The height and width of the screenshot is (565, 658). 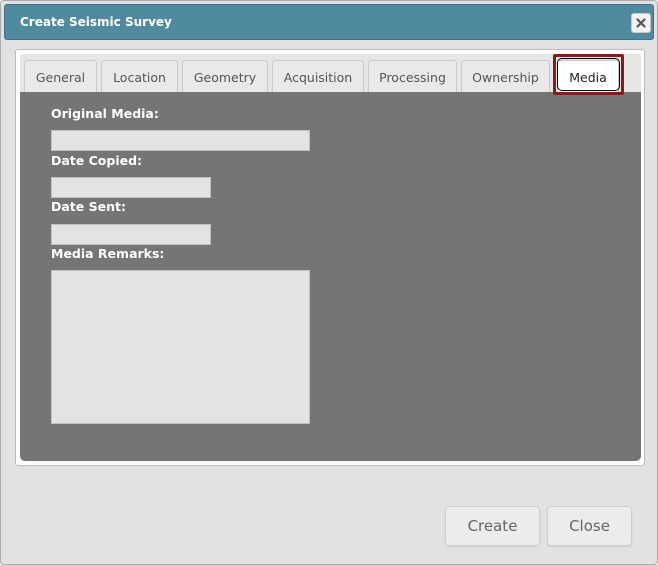 I want to click on tab-location: Location, so click(x=139, y=77).